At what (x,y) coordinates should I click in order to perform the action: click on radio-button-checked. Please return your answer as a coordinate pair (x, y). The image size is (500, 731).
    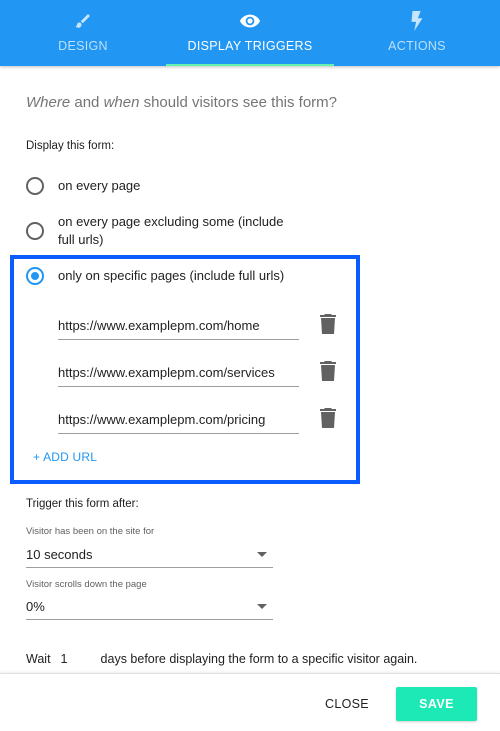
    Looking at the image, I should click on (35, 276).